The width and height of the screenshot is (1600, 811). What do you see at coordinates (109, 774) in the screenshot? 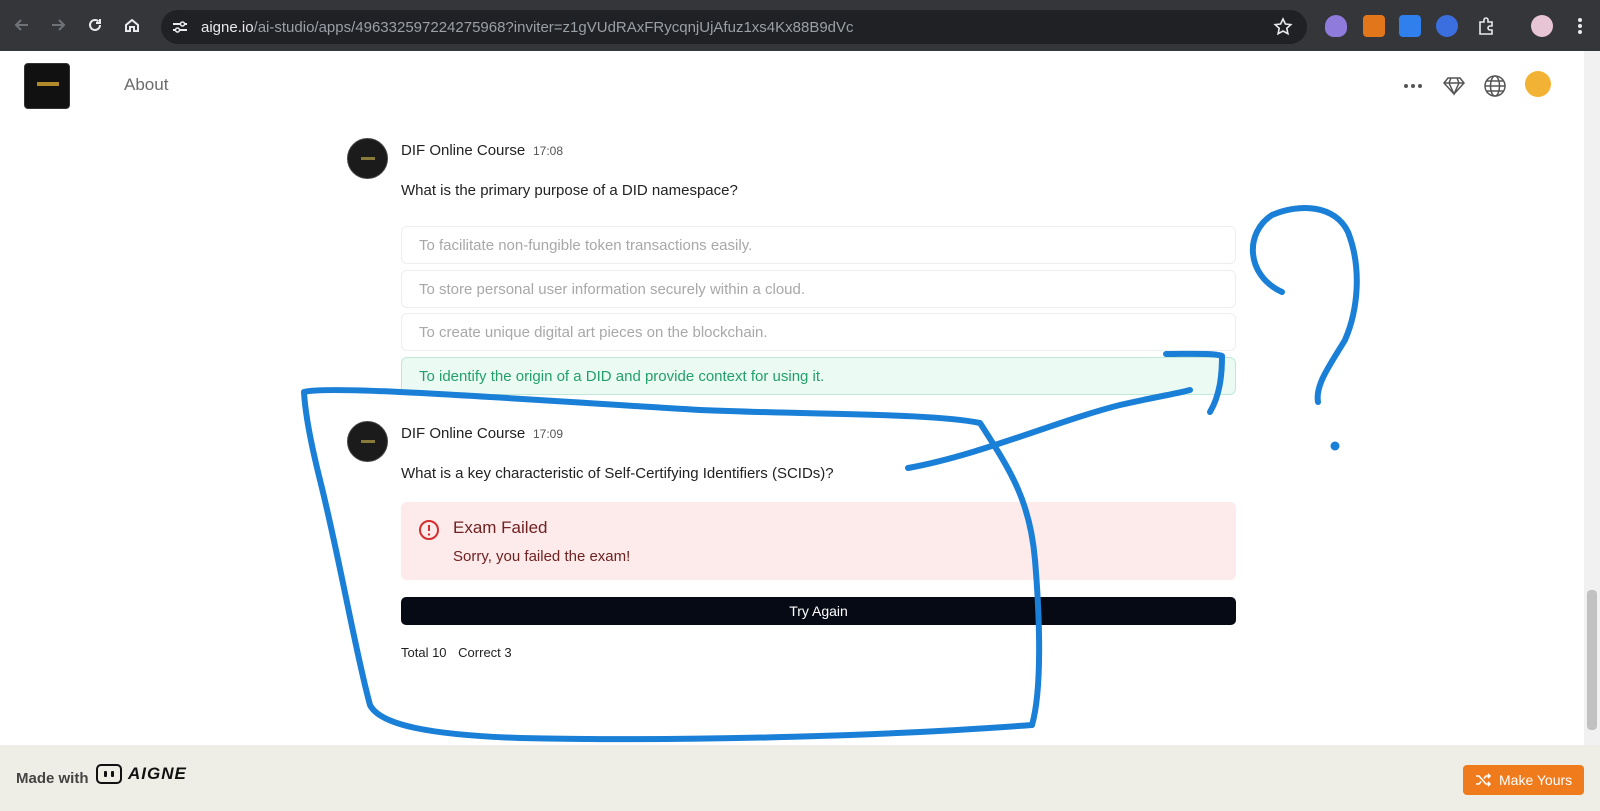
I see `aigne-logo-icon` at bounding box center [109, 774].